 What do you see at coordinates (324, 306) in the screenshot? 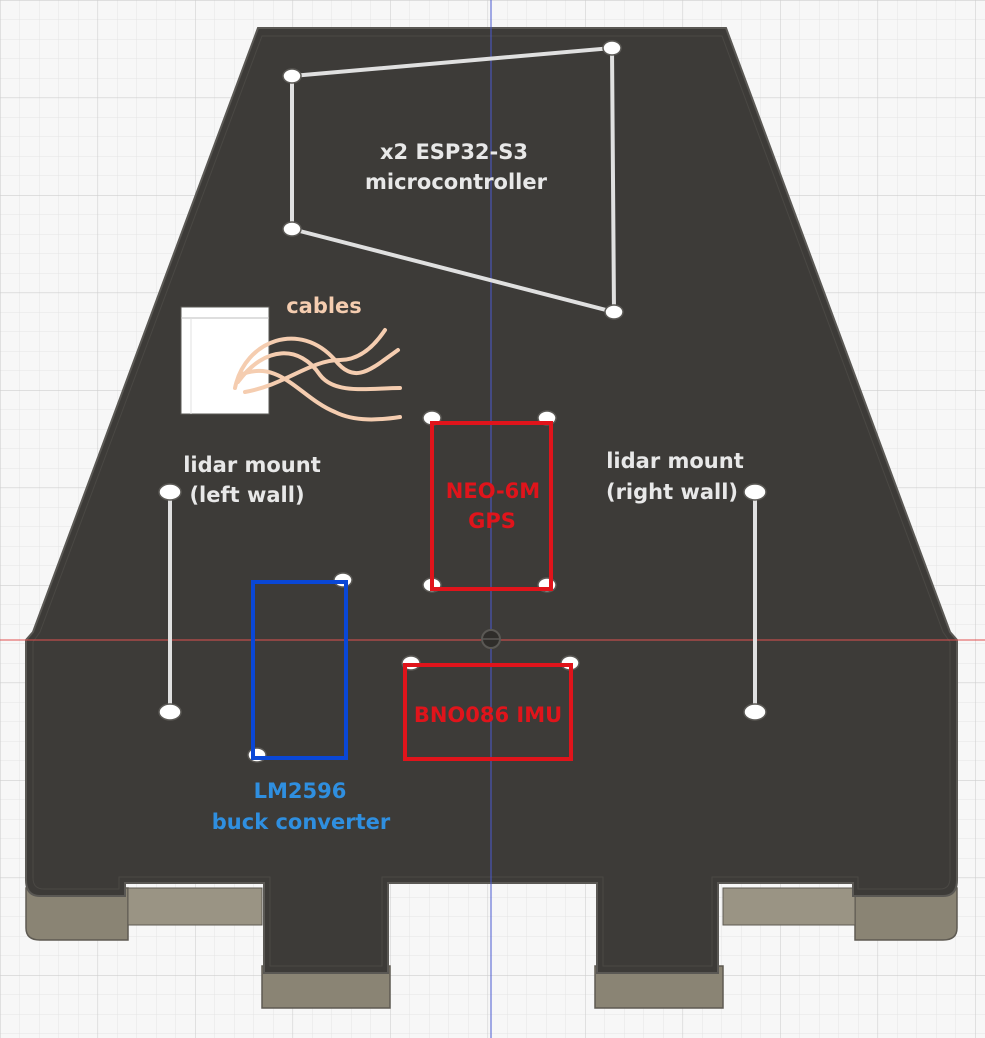
I see `cables-label: cables` at bounding box center [324, 306].